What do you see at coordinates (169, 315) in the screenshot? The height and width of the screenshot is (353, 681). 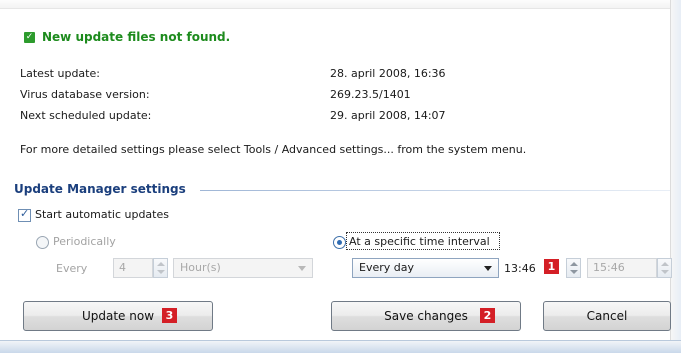 I see `callout-badge-3: 3` at bounding box center [169, 315].